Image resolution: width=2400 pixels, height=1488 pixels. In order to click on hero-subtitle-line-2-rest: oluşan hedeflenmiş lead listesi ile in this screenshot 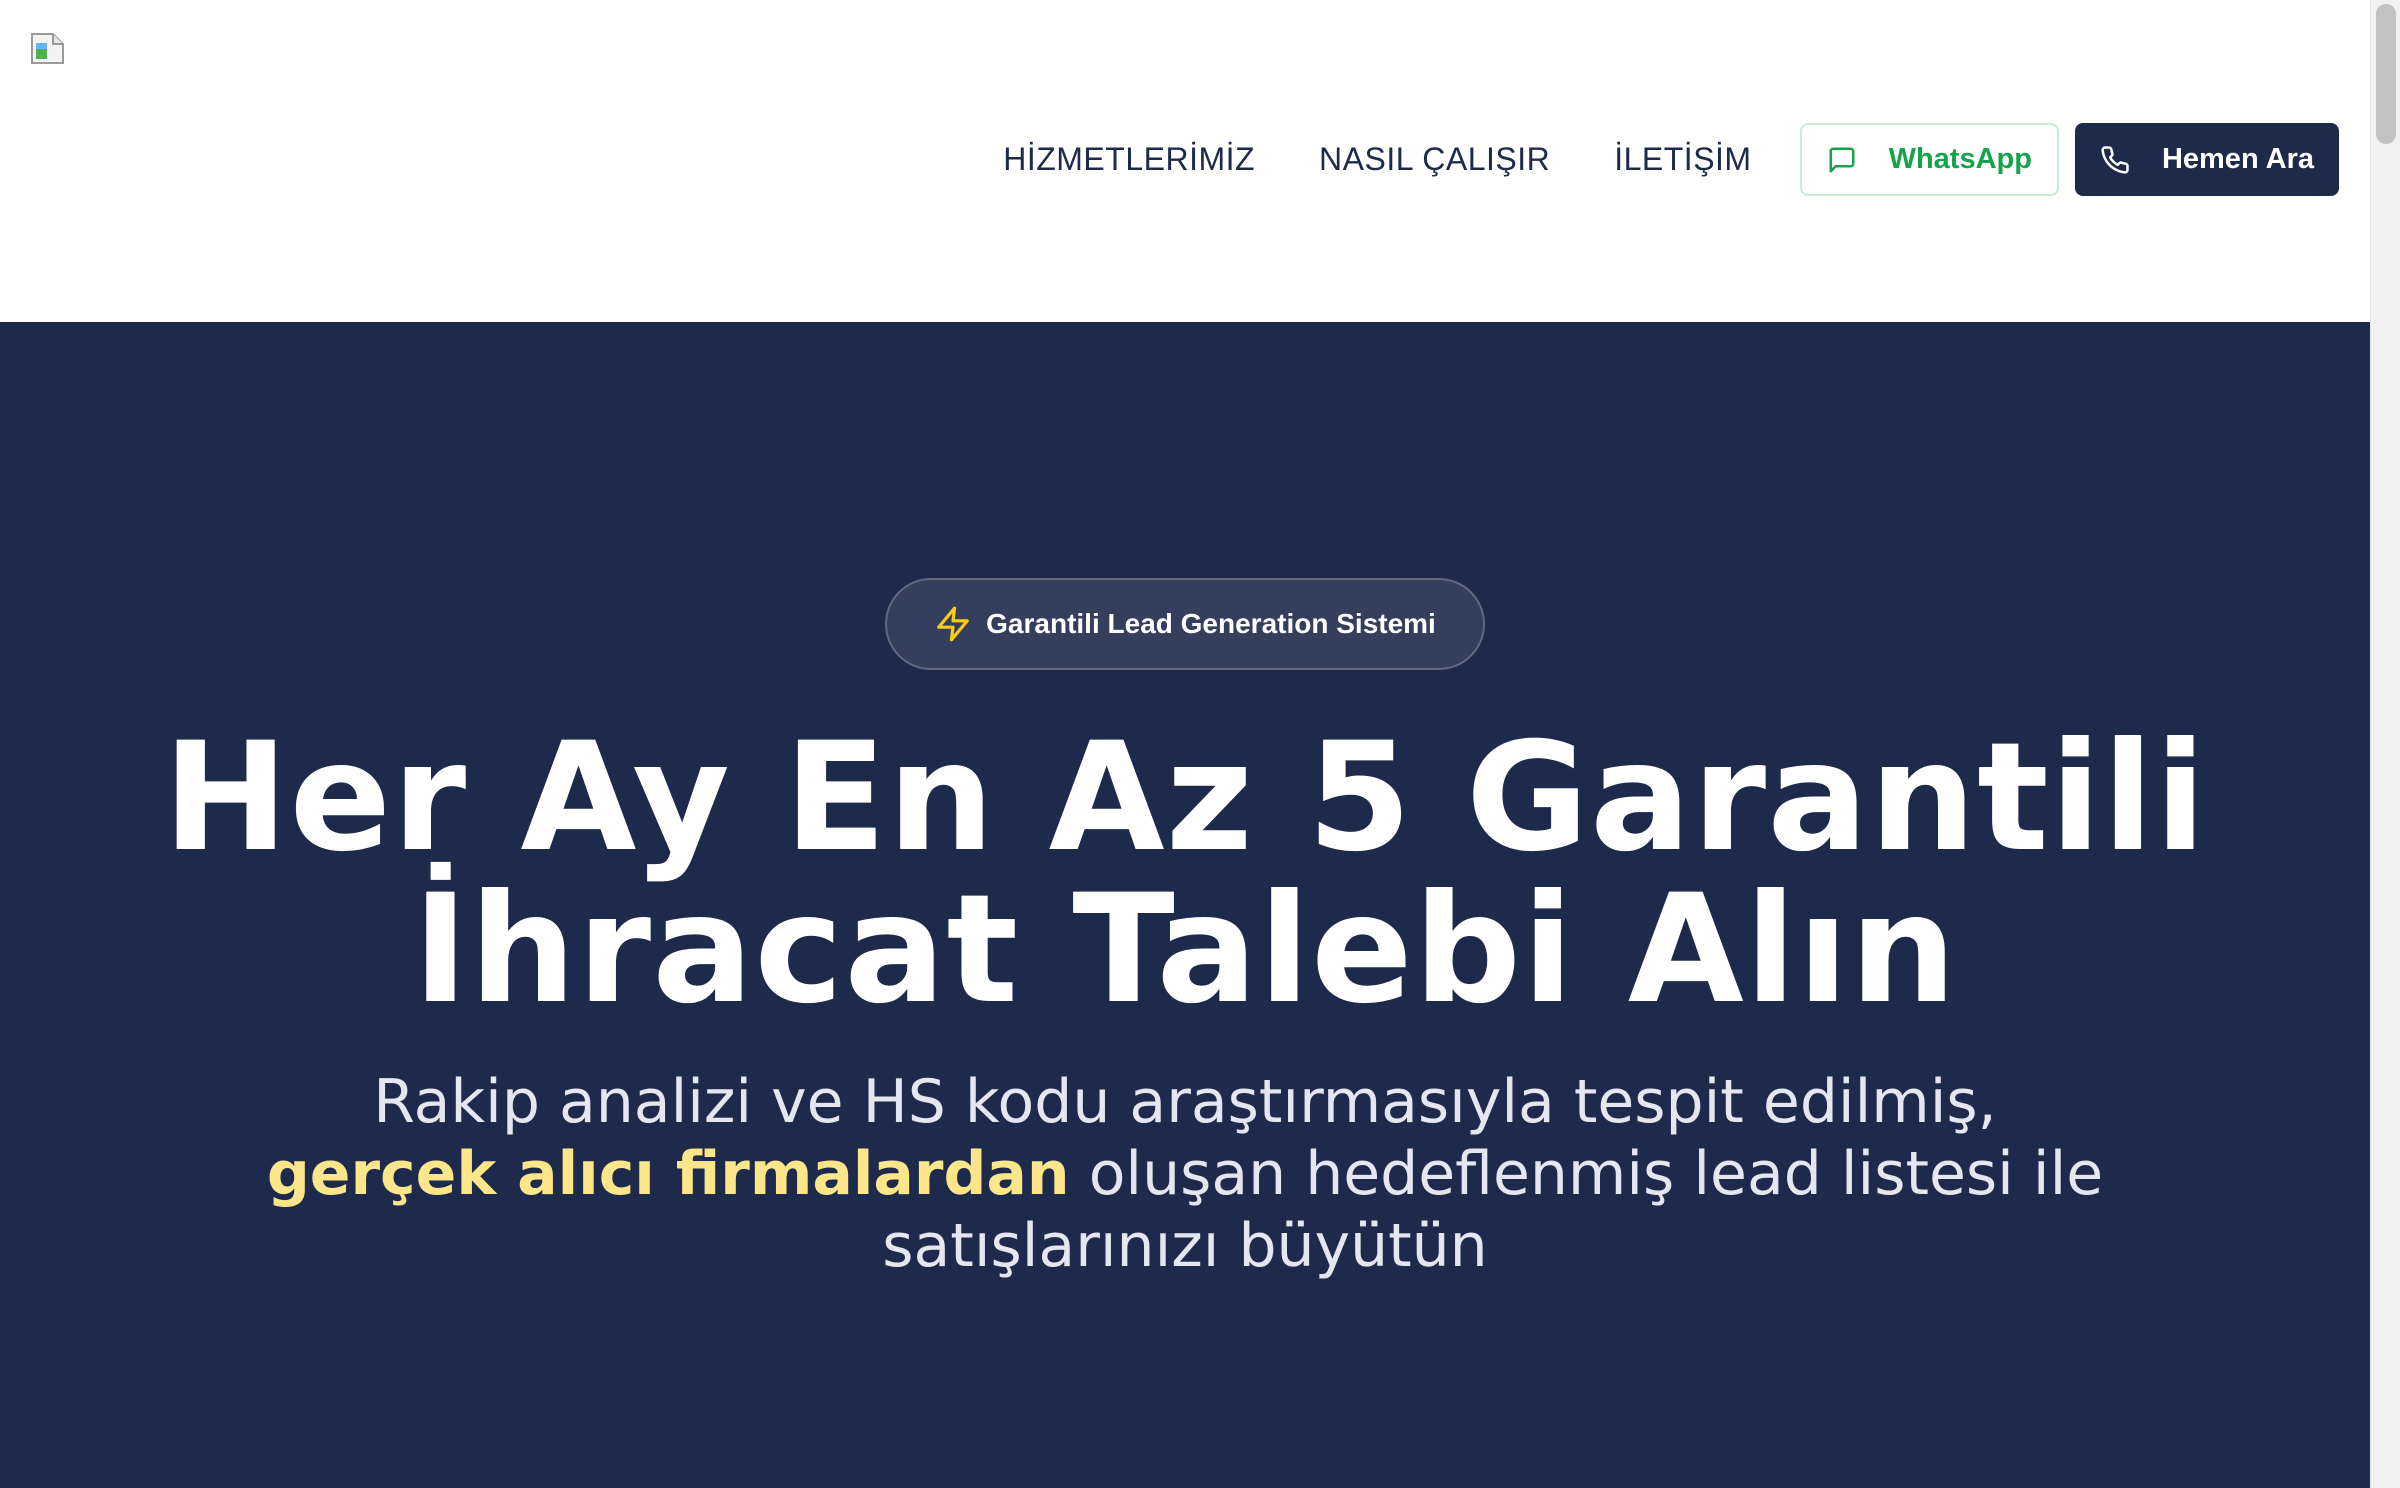, I will do `click(1586, 1174)`.